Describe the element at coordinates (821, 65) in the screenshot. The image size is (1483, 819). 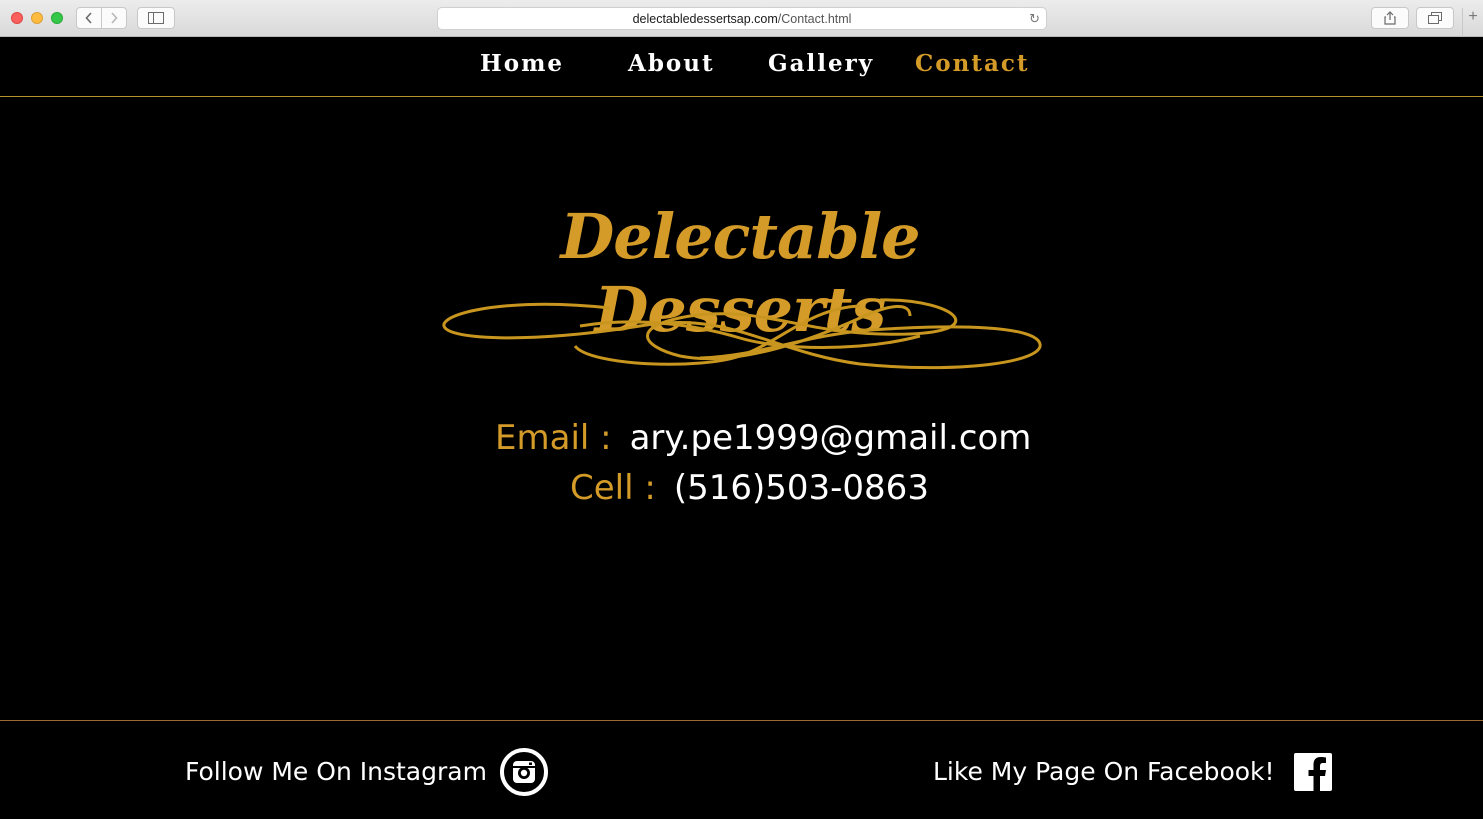
I see `nav-gallery-link: Gallery` at that location.